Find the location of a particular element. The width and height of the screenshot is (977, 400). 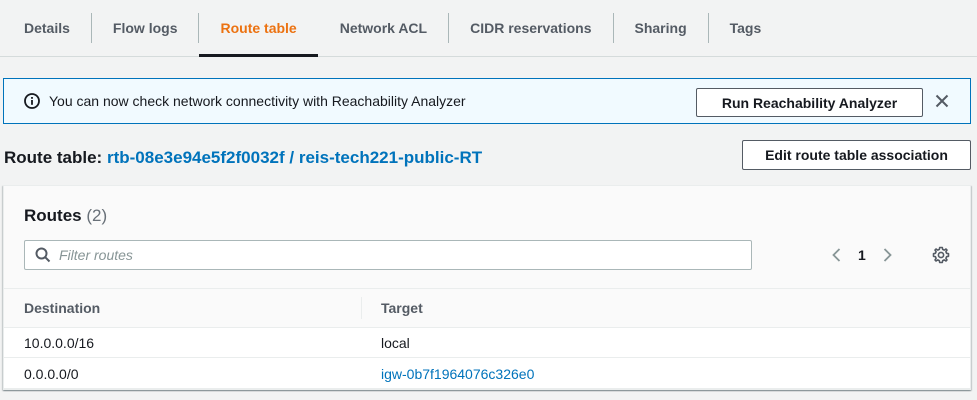

tab-route-table: Route table is located at coordinates (258, 28).